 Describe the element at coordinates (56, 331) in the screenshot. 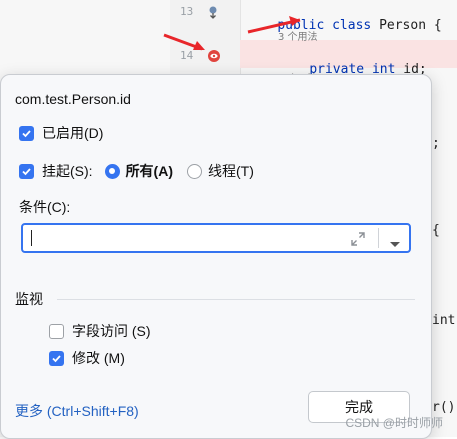

I see `field-access-checkbox` at that location.